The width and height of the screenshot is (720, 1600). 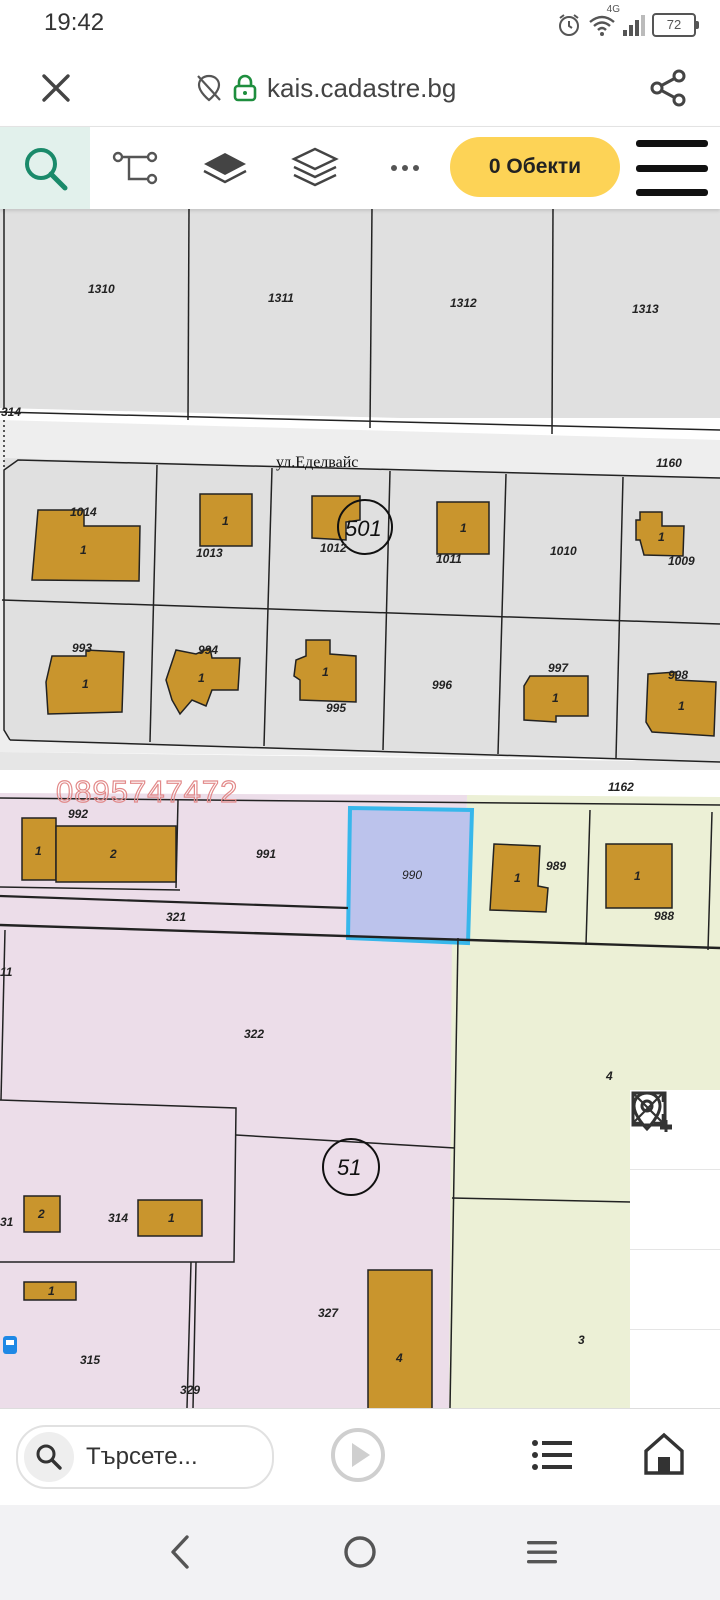 I want to click on play-icon, so click(x=358, y=1455).